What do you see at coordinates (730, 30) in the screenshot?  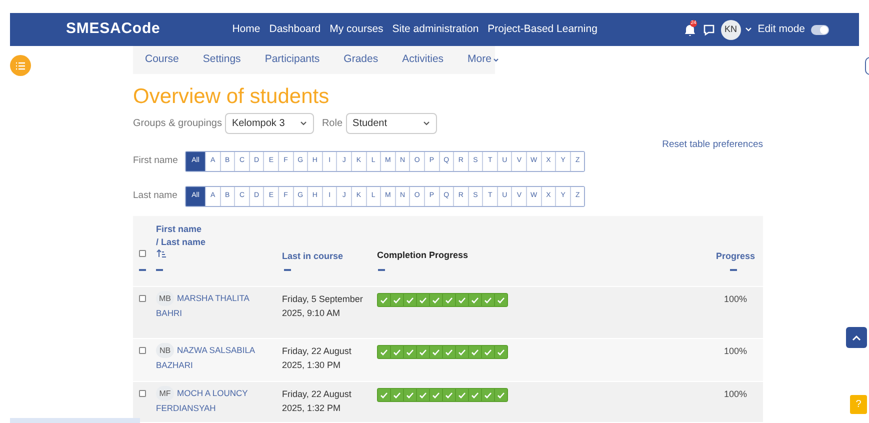 I see `avatar: KN` at bounding box center [730, 30].